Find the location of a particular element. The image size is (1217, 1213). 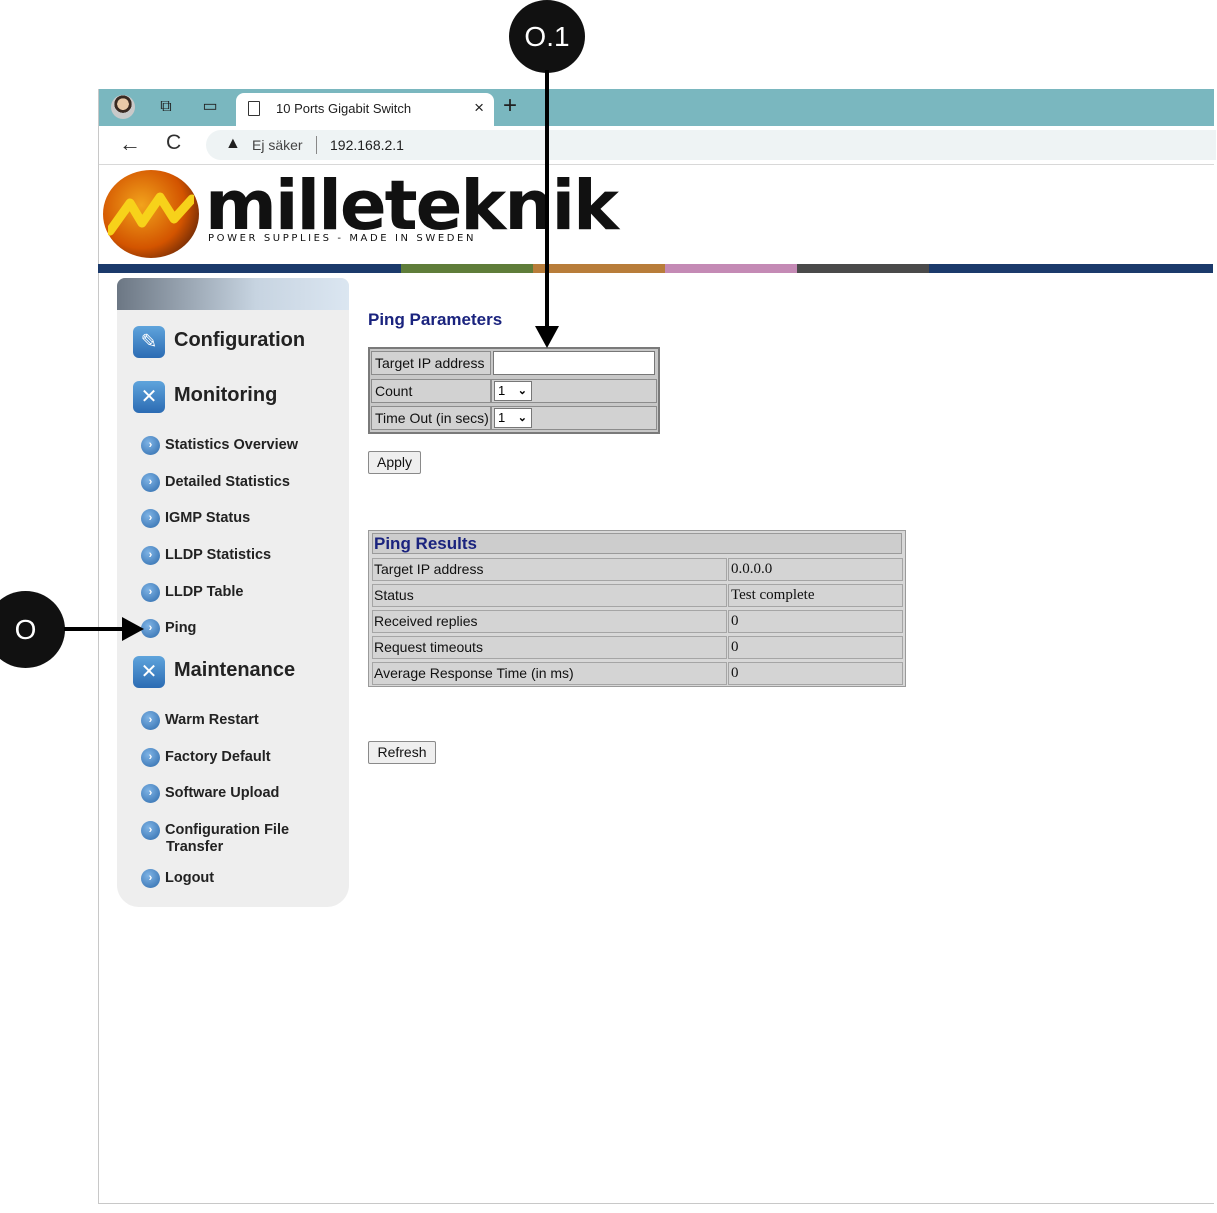

sidebar-item-label: Detailed Statistics is located at coordinates (227, 482).